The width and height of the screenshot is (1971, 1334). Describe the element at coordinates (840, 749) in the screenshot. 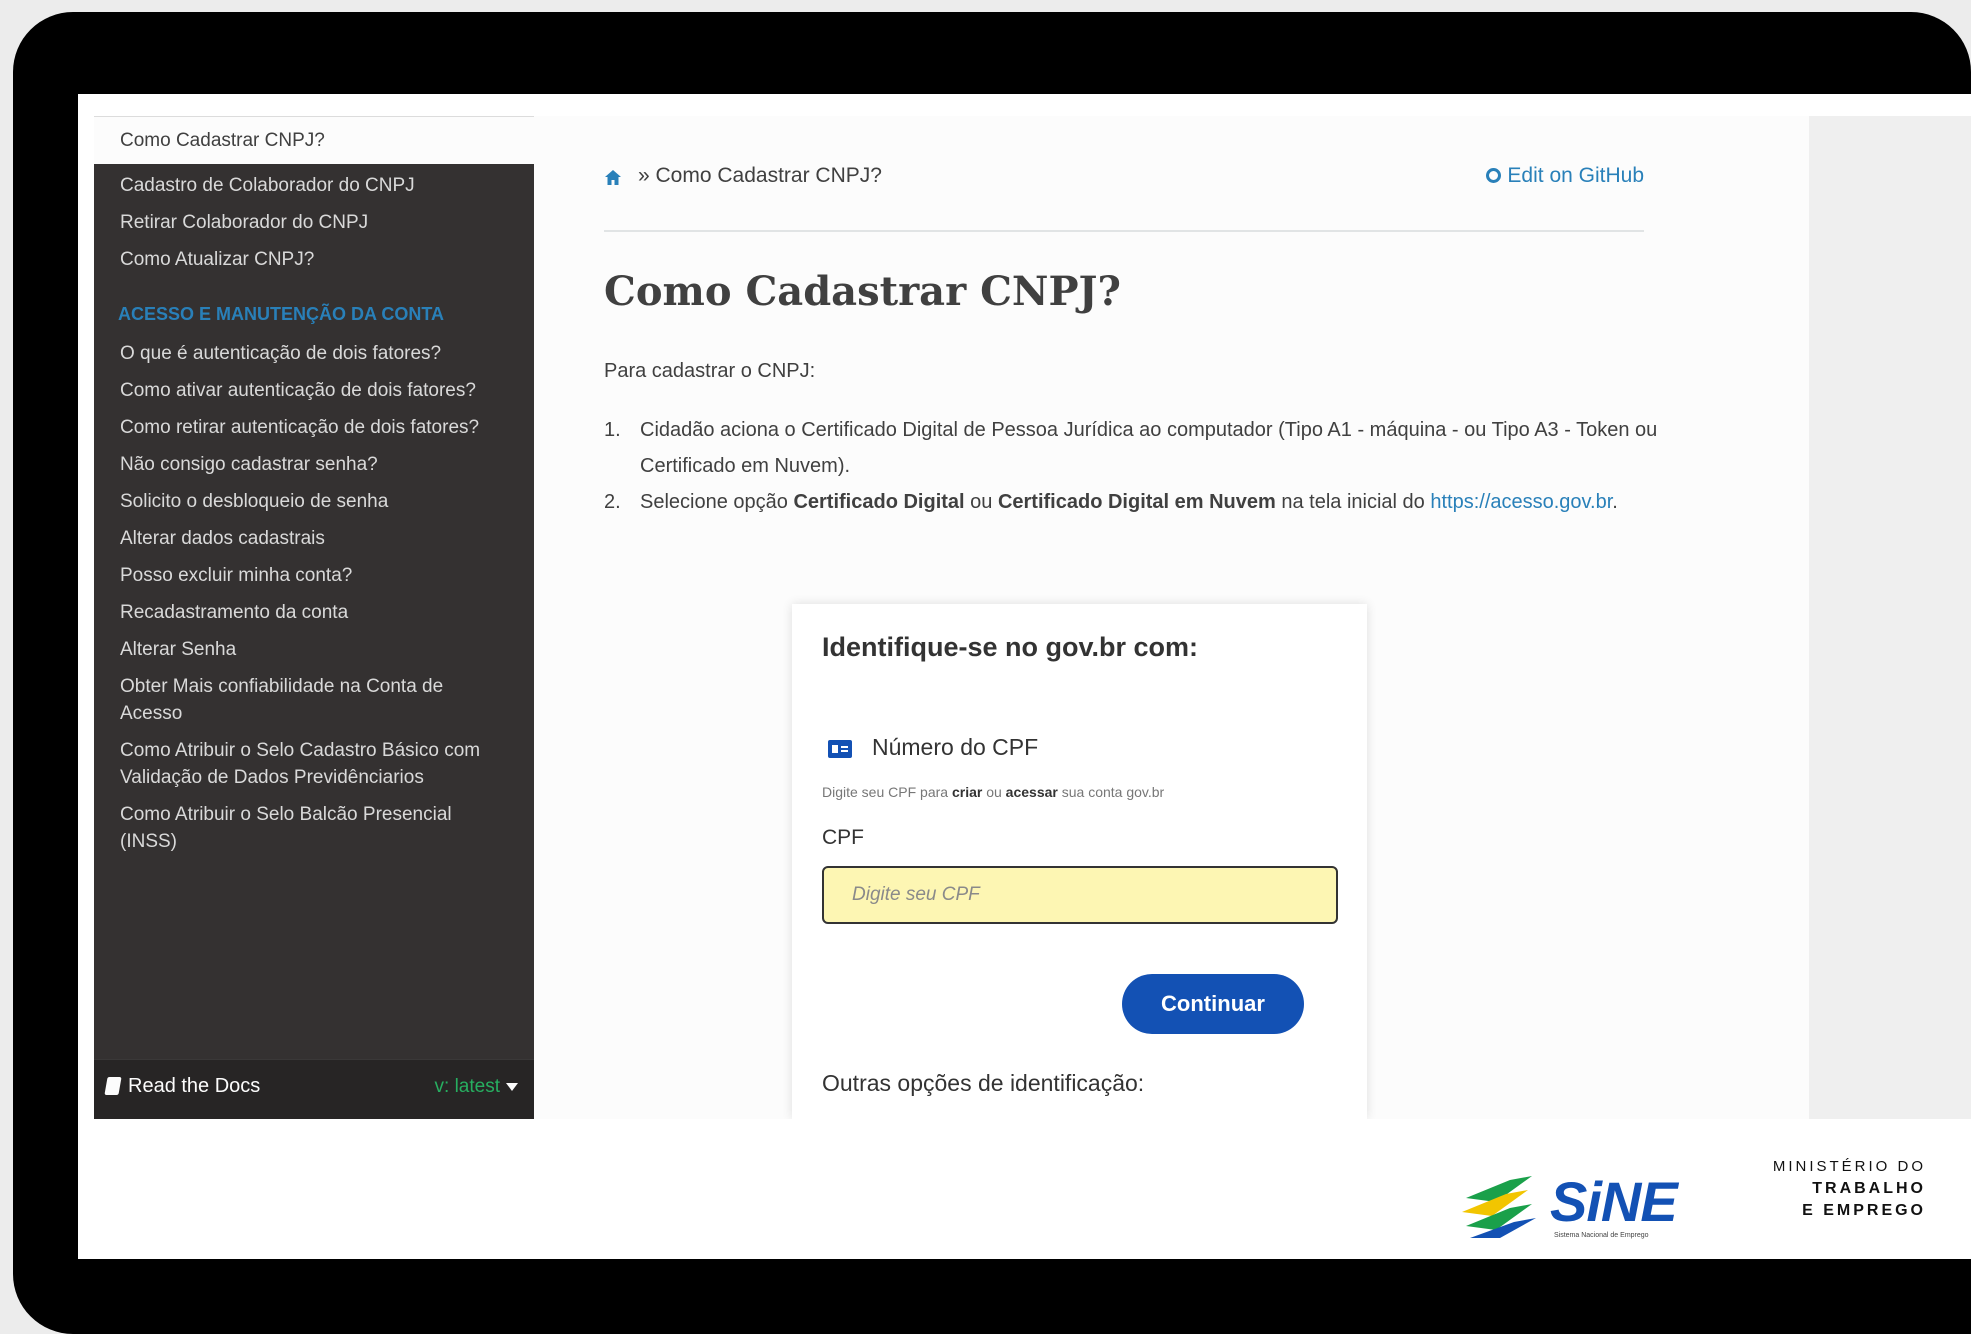

I see `cpf-card-icon` at that location.